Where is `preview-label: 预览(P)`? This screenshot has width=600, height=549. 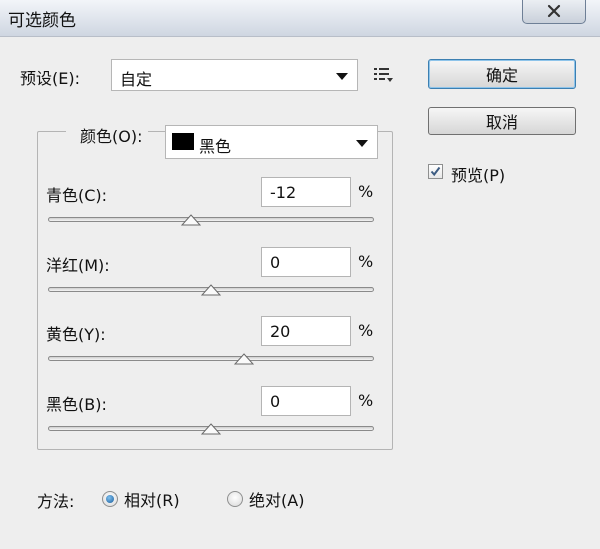 preview-label: 预览(P) is located at coordinates (478, 175).